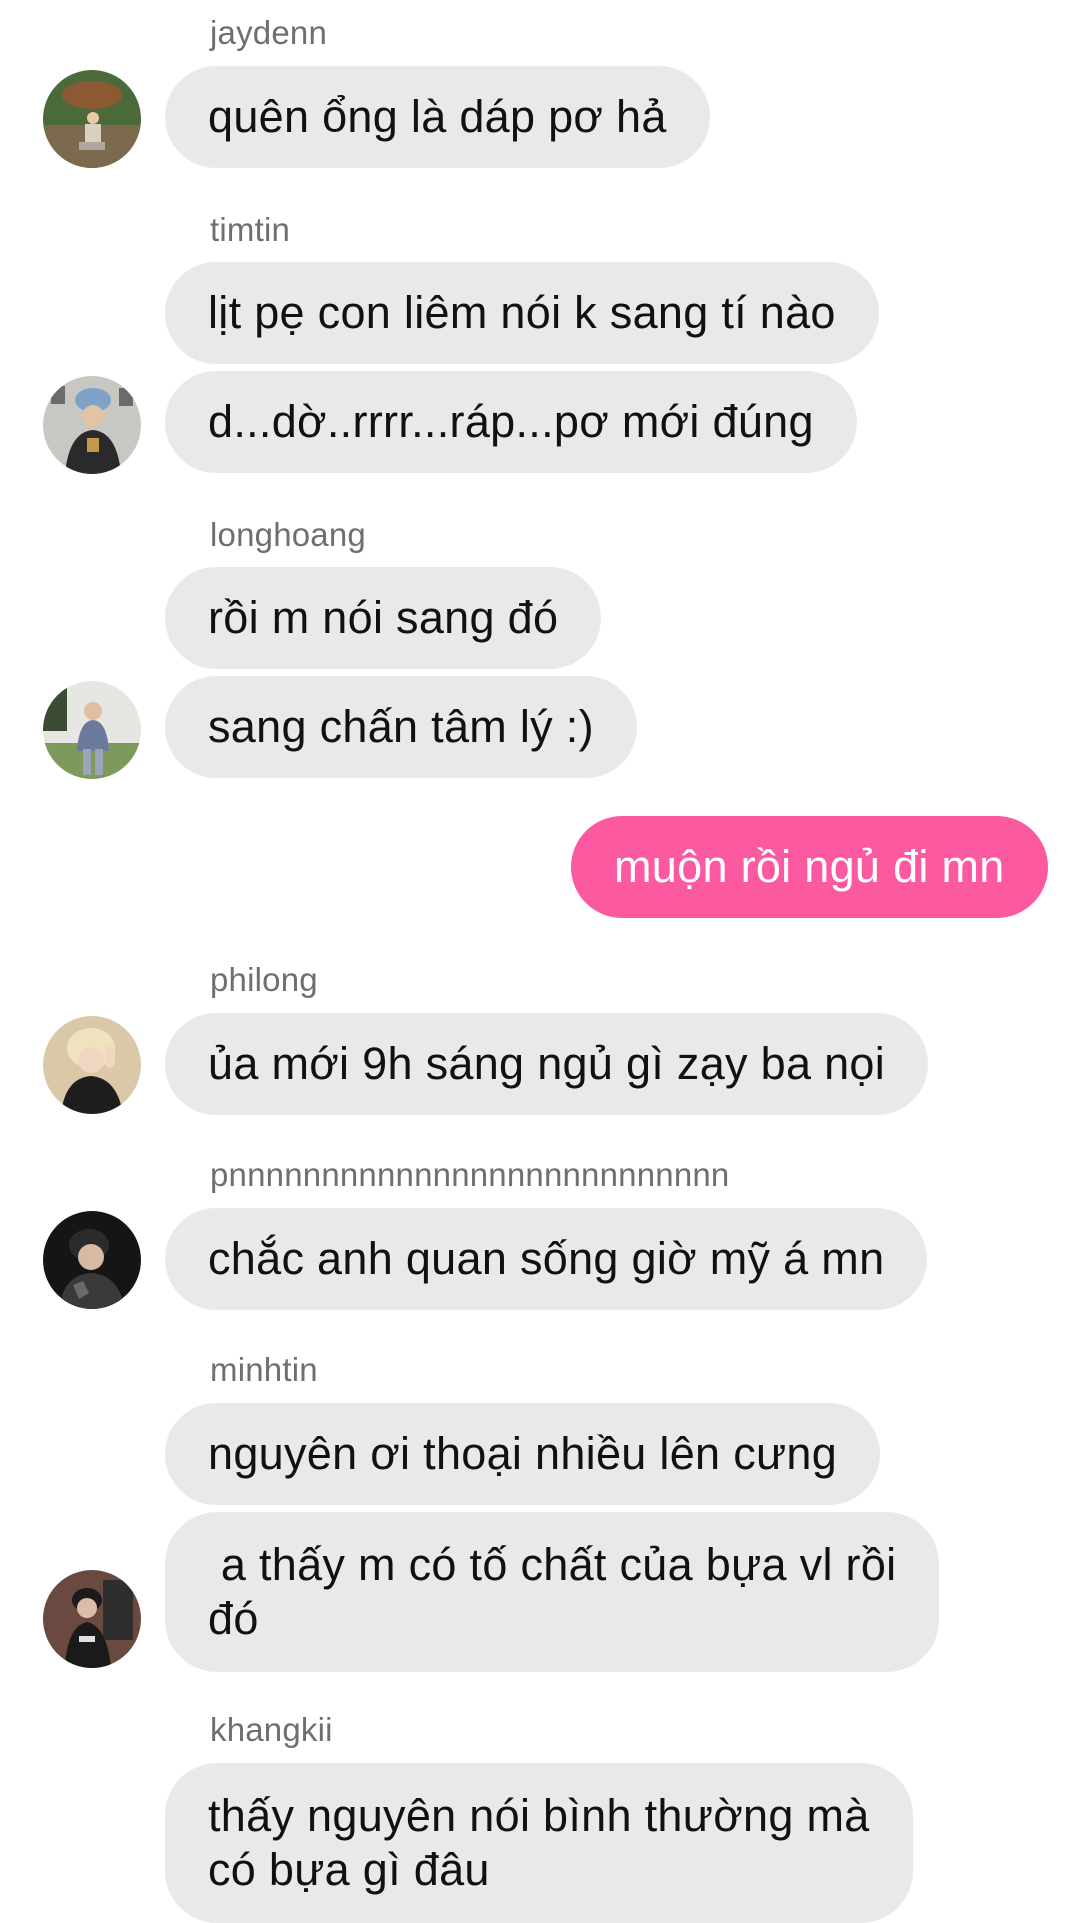  I want to click on sender-name: timtin, so click(250, 229).